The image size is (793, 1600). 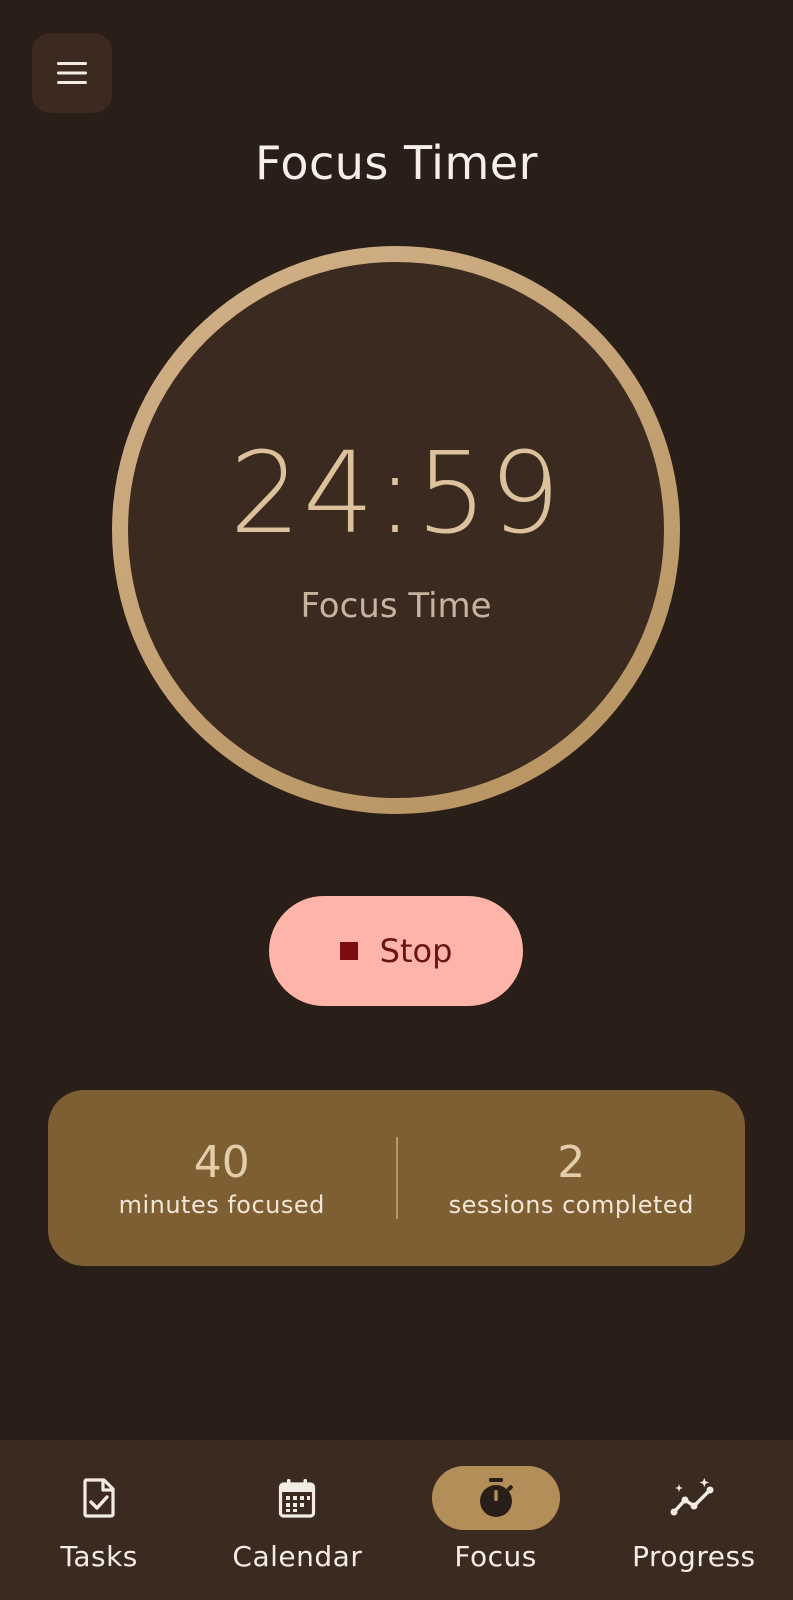 I want to click on task-check-icon, so click(x=99, y=1498).